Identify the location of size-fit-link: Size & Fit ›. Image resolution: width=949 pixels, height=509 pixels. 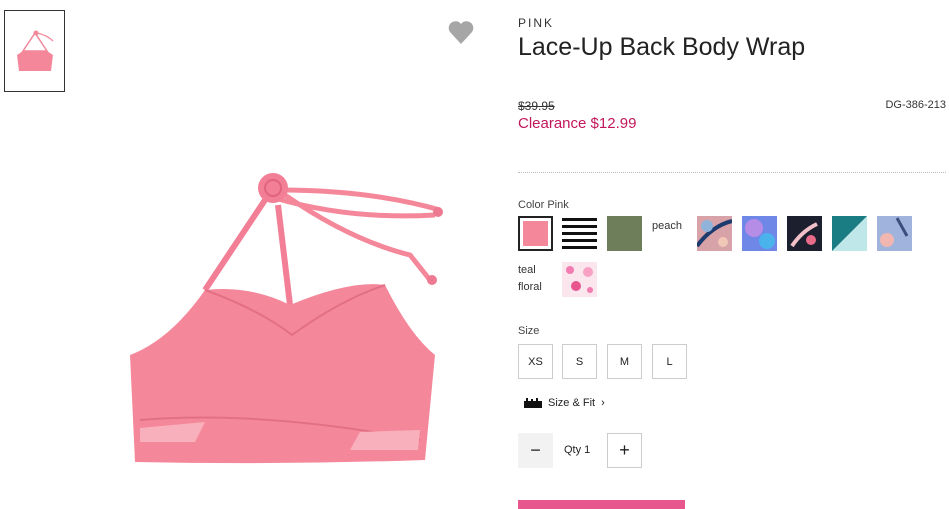
(564, 403).